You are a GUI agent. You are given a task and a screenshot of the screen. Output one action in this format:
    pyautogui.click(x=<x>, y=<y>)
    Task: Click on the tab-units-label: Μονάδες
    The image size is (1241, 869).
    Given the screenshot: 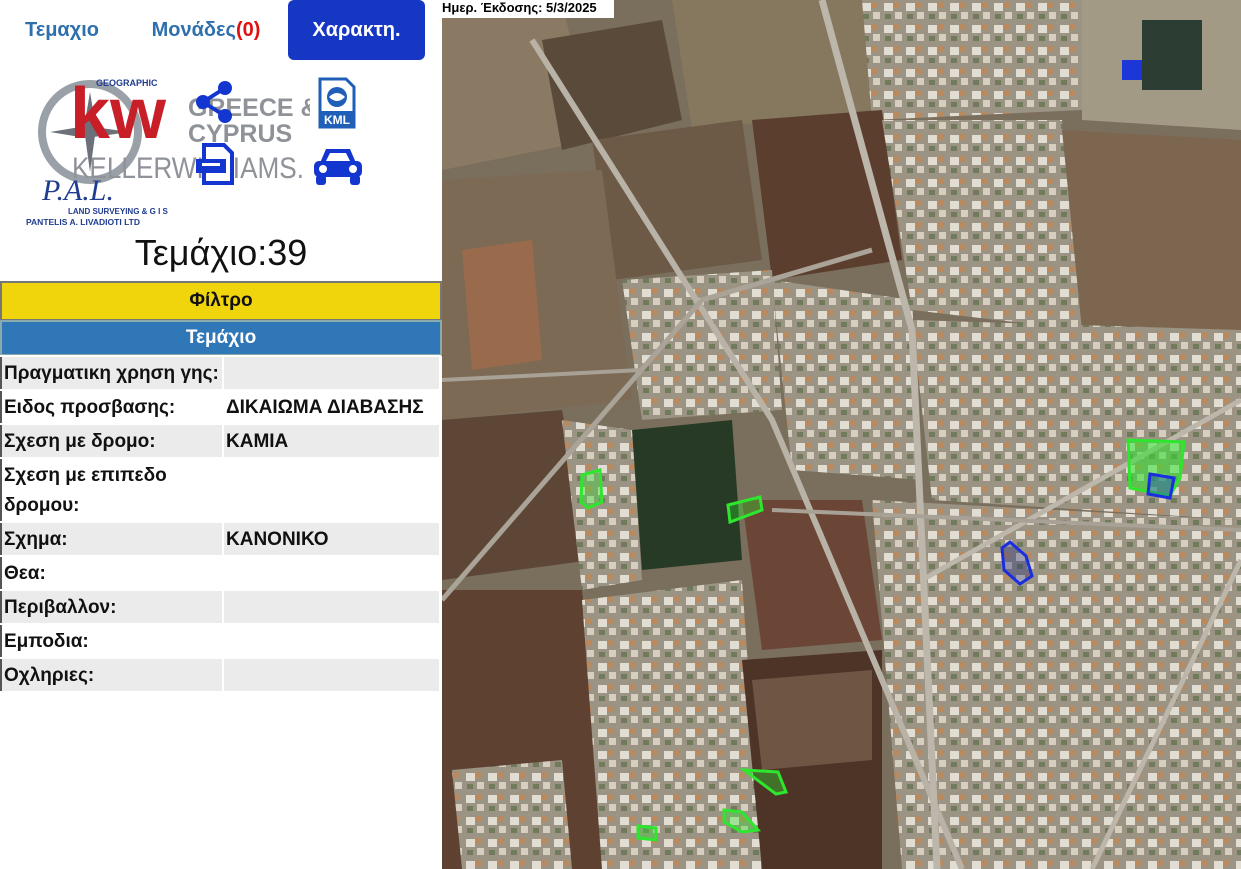 What is the action you would take?
    pyautogui.click(x=193, y=29)
    